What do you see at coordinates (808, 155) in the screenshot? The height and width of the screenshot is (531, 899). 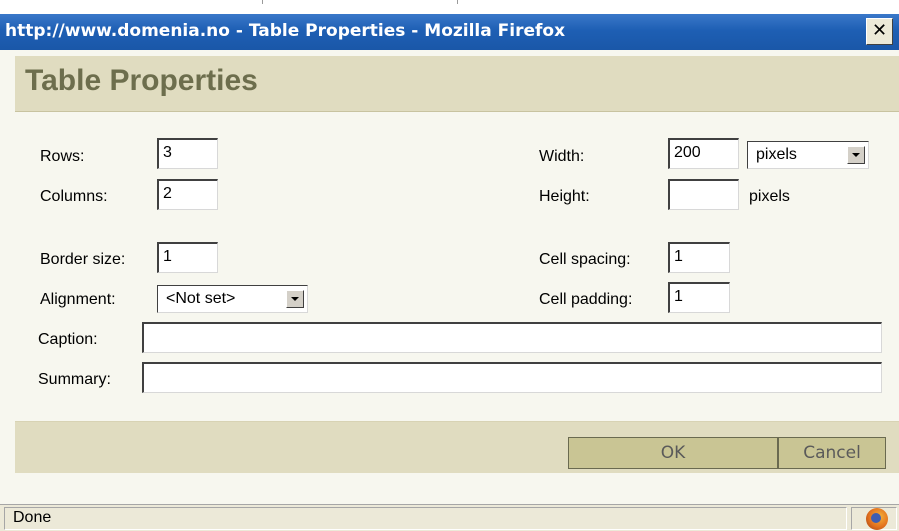 I see `width-unit-select: pixels` at bounding box center [808, 155].